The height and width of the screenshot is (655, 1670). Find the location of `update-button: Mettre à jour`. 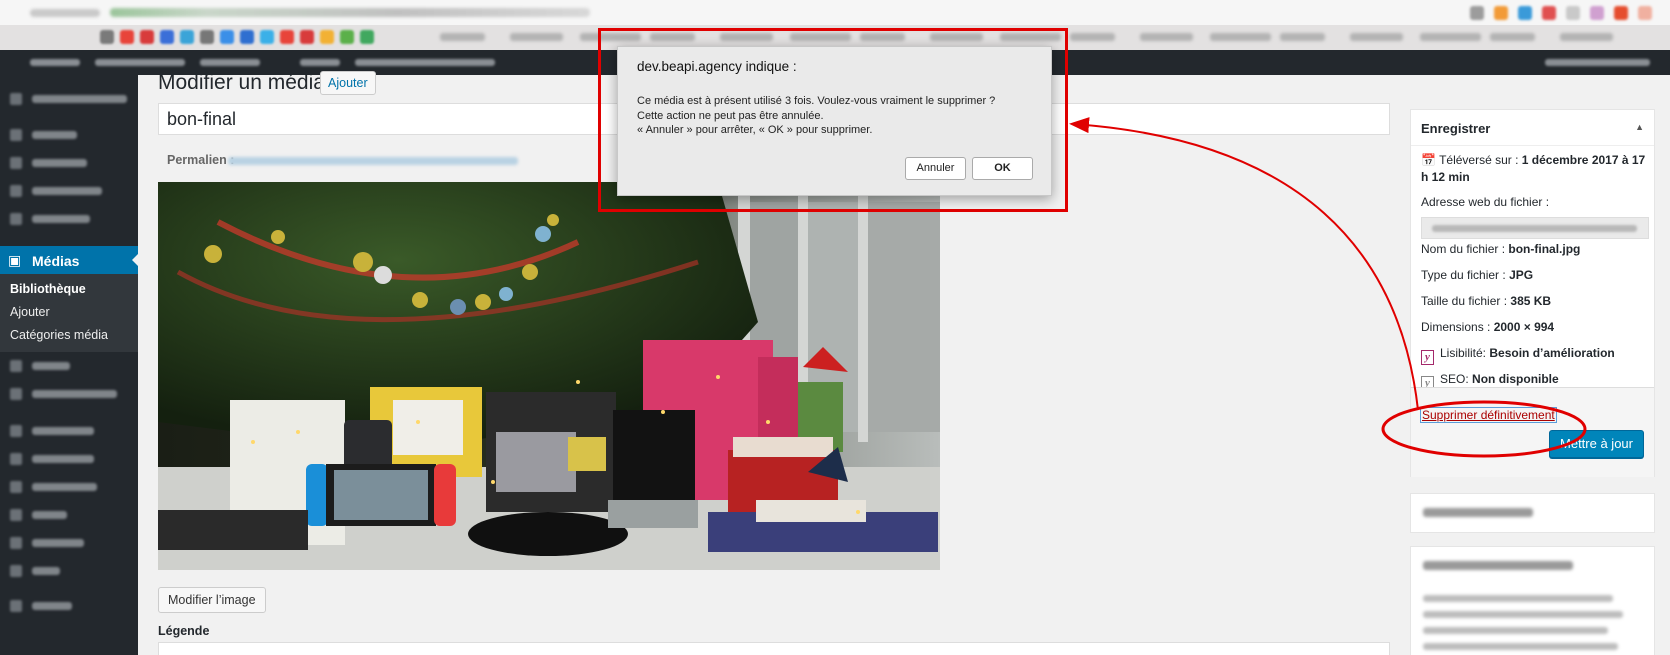

update-button: Mettre à jour is located at coordinates (1596, 444).